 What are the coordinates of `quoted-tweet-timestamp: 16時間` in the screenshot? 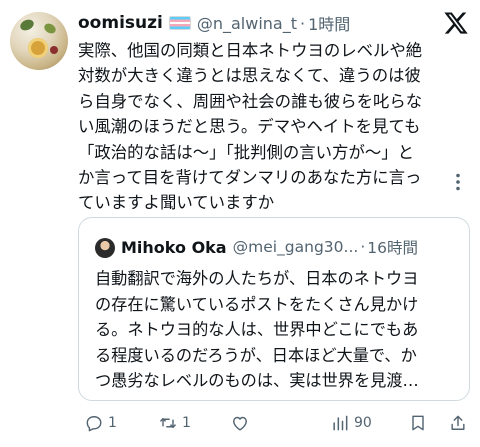 It's located at (392, 248).